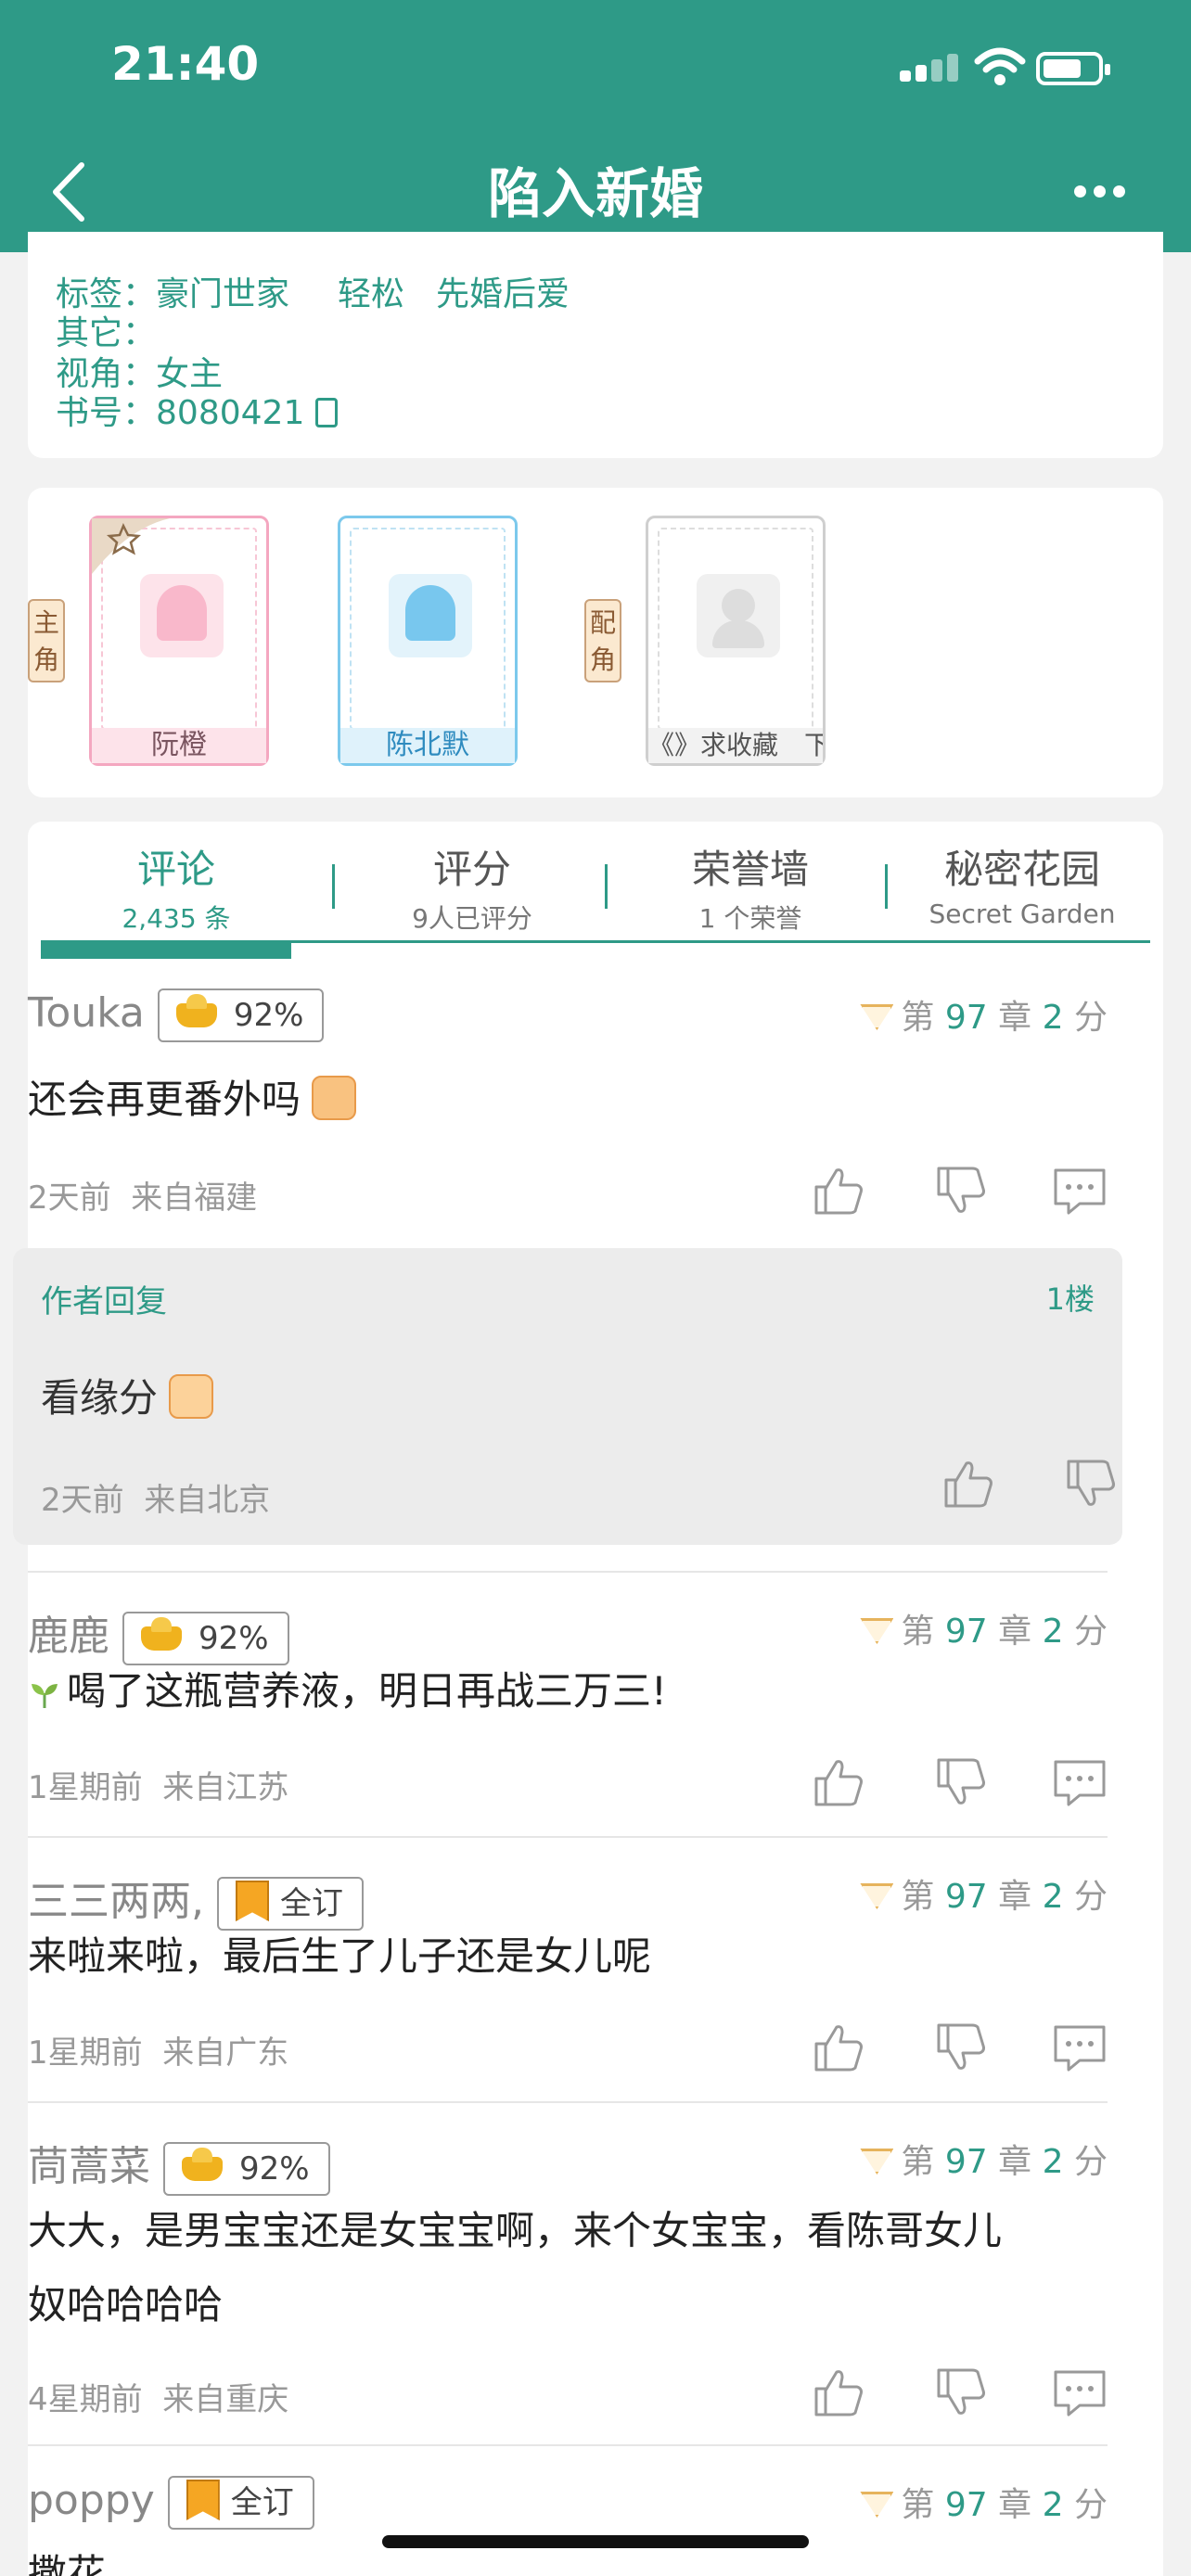 This screenshot has width=1191, height=2576. I want to click on tab-honor-wall: 荣誉墙 1 个荣誉, so click(750, 887).